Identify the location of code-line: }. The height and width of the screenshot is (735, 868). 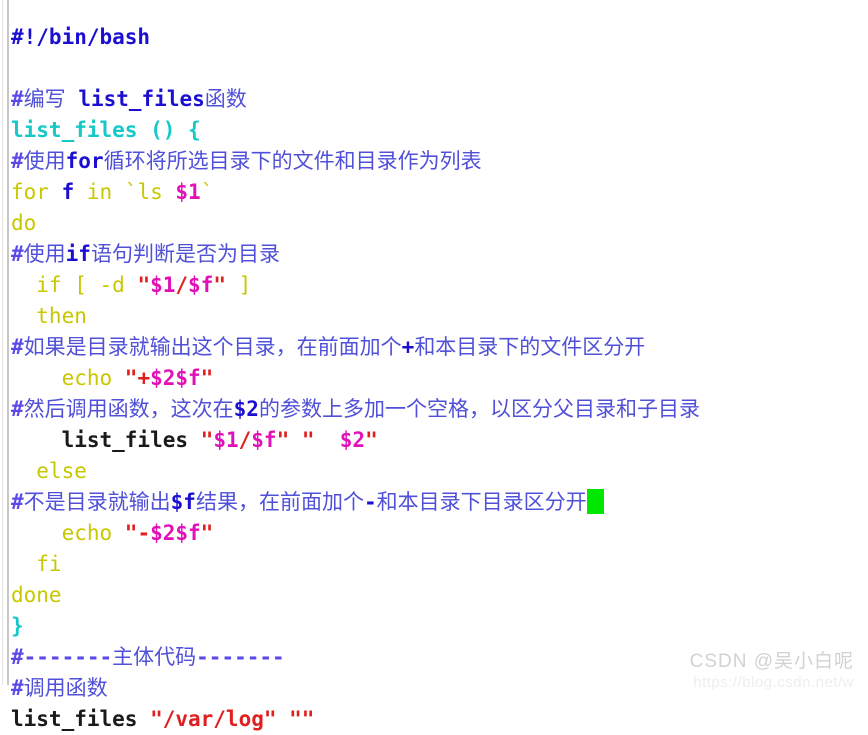
(439, 626).